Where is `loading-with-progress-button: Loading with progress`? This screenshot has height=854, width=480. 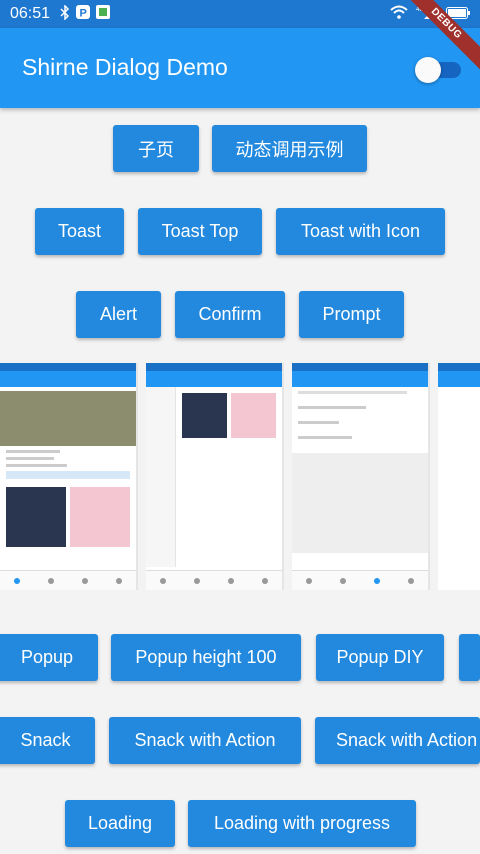
loading-with-progress-button: Loading with progress is located at coordinates (302, 823).